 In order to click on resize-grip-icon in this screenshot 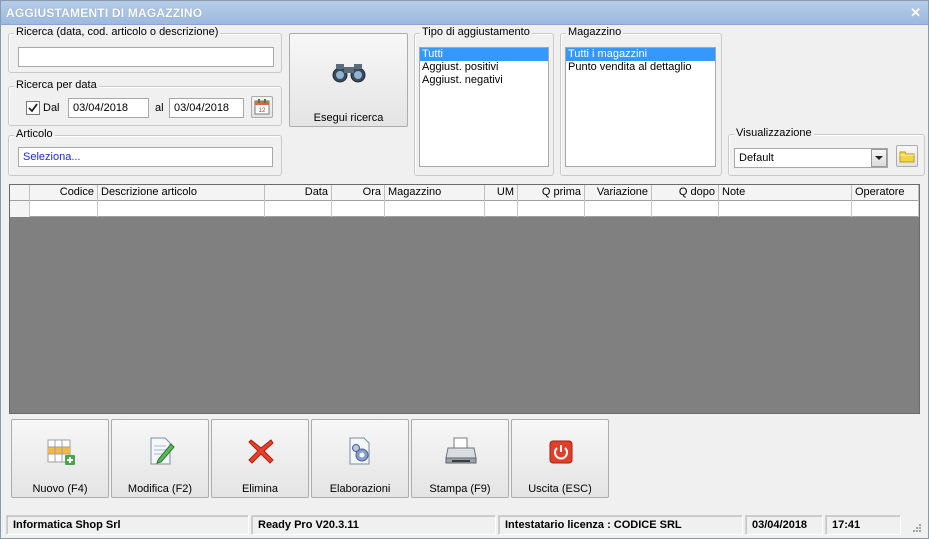, I will do `click(917, 527)`.